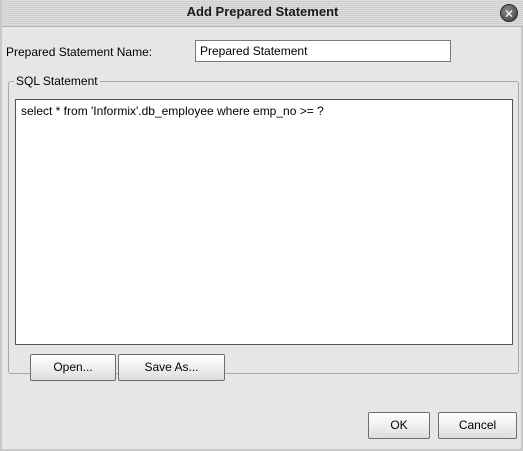 The image size is (523, 451). What do you see at coordinates (323, 51) in the screenshot?
I see `statement-name-input` at bounding box center [323, 51].